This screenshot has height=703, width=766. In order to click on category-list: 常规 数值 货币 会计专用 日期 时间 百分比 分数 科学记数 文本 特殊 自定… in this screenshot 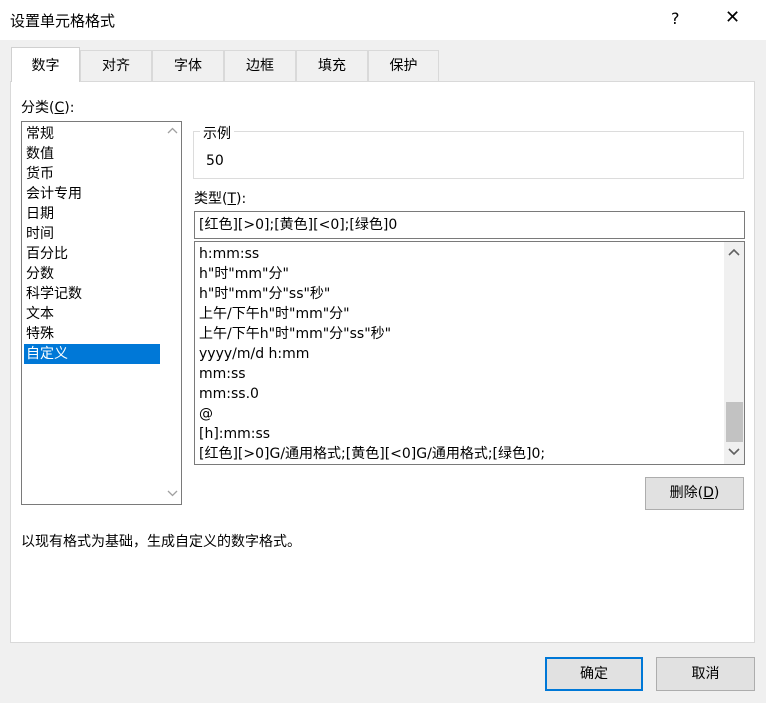, I will do `click(101, 313)`.